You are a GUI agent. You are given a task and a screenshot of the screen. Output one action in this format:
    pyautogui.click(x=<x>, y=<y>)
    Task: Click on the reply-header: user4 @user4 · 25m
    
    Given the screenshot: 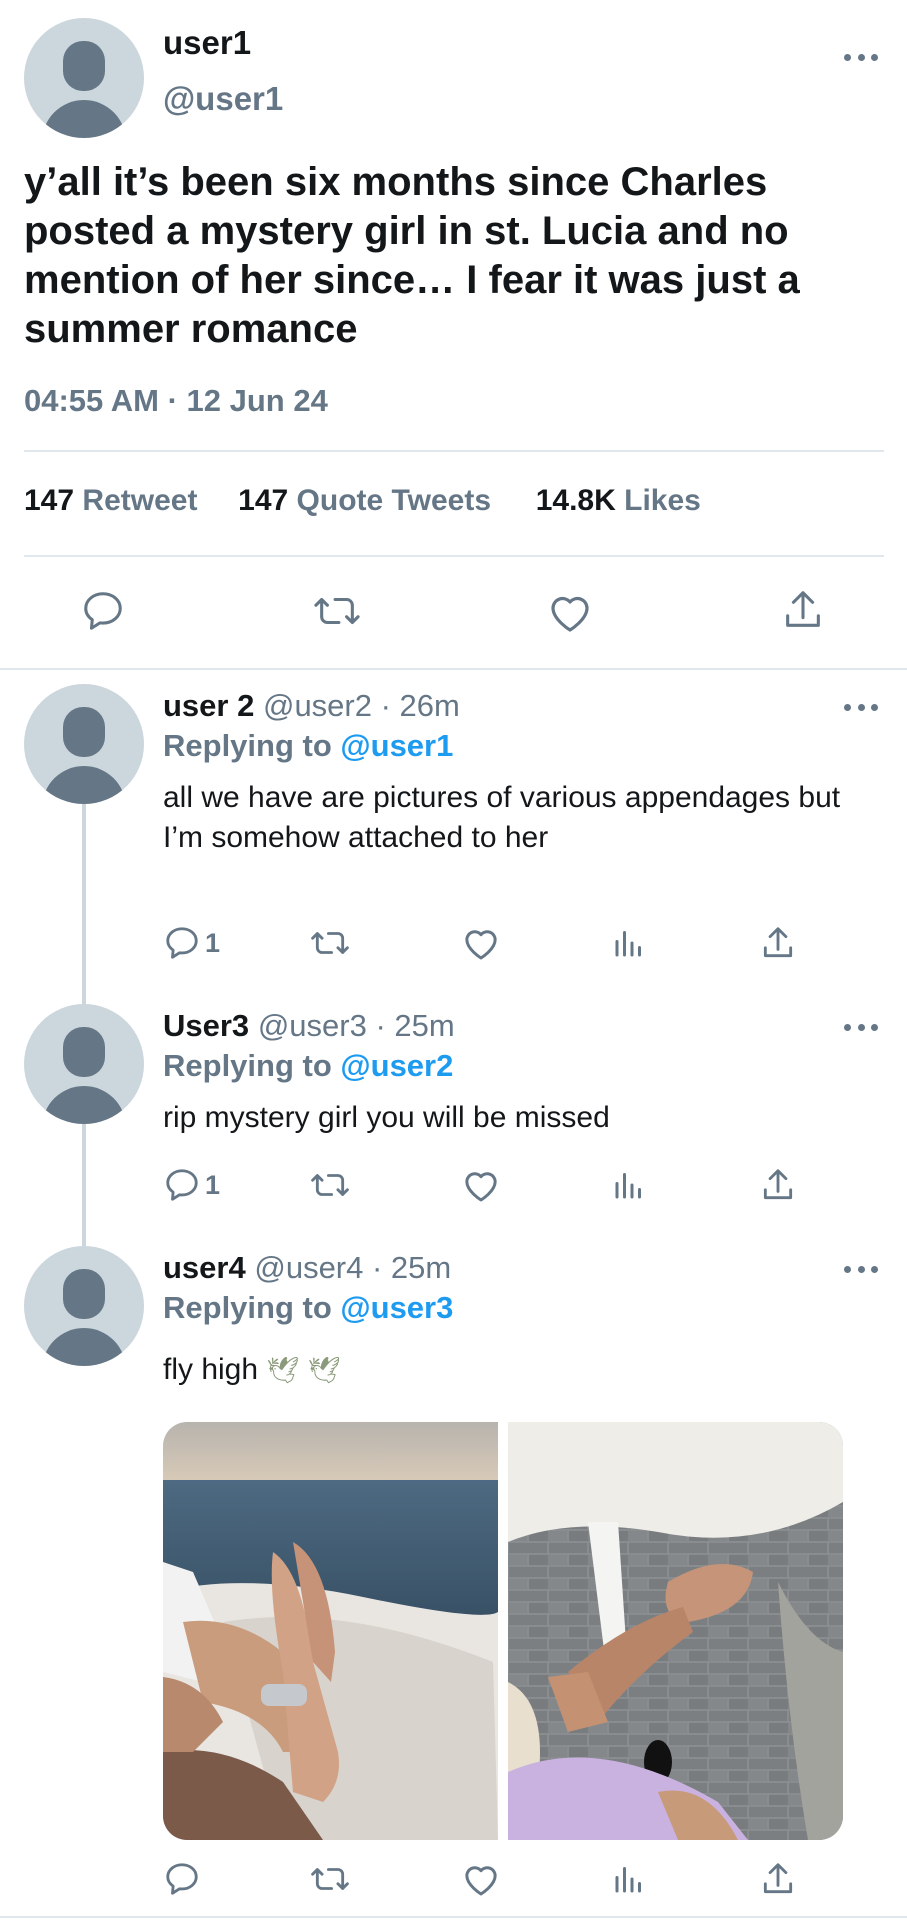 What is the action you would take?
    pyautogui.click(x=307, y=1268)
    